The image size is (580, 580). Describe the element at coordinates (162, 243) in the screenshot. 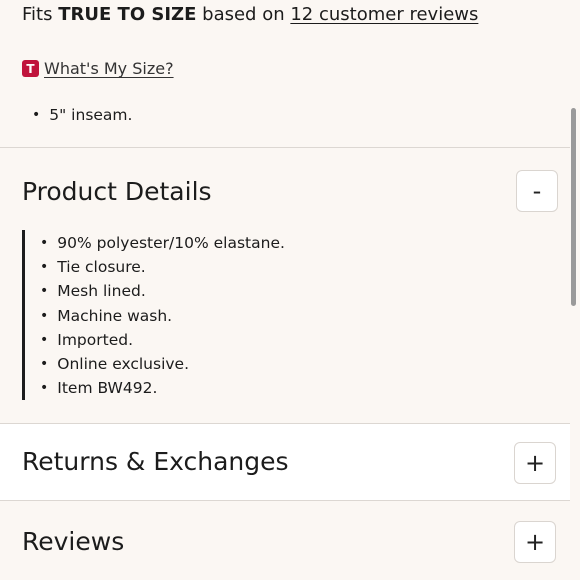

I see `list-item: 90% polyester/10% elastane.` at that location.